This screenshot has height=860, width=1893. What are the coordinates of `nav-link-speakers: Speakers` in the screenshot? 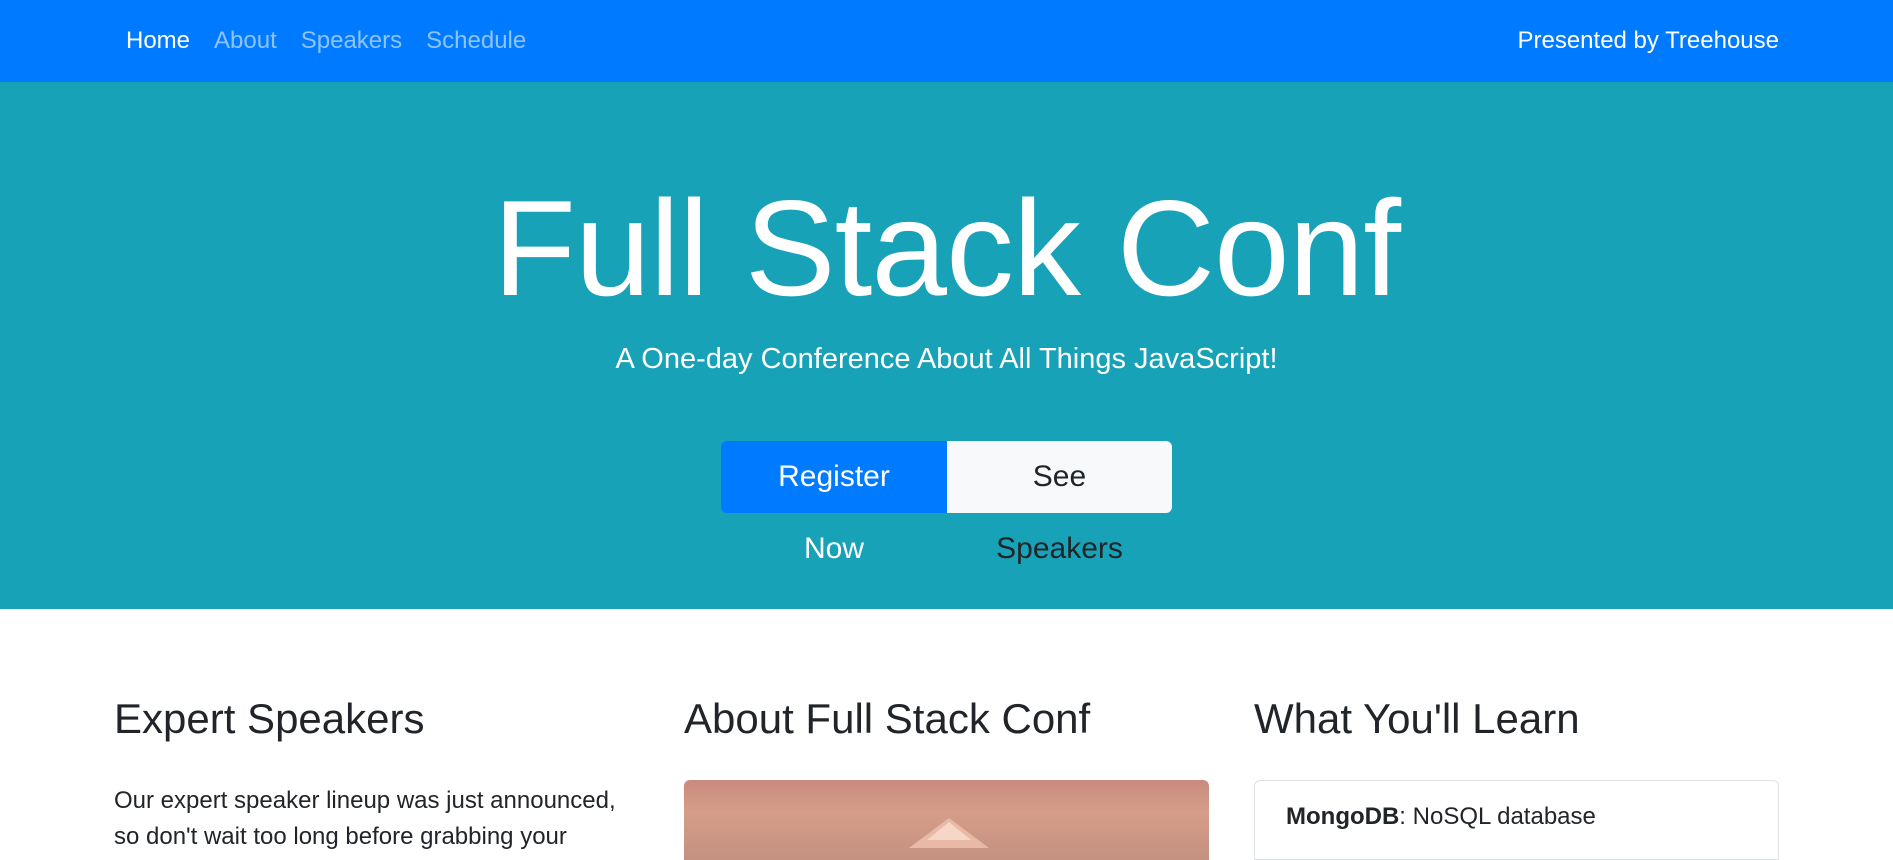 It's located at (351, 41).